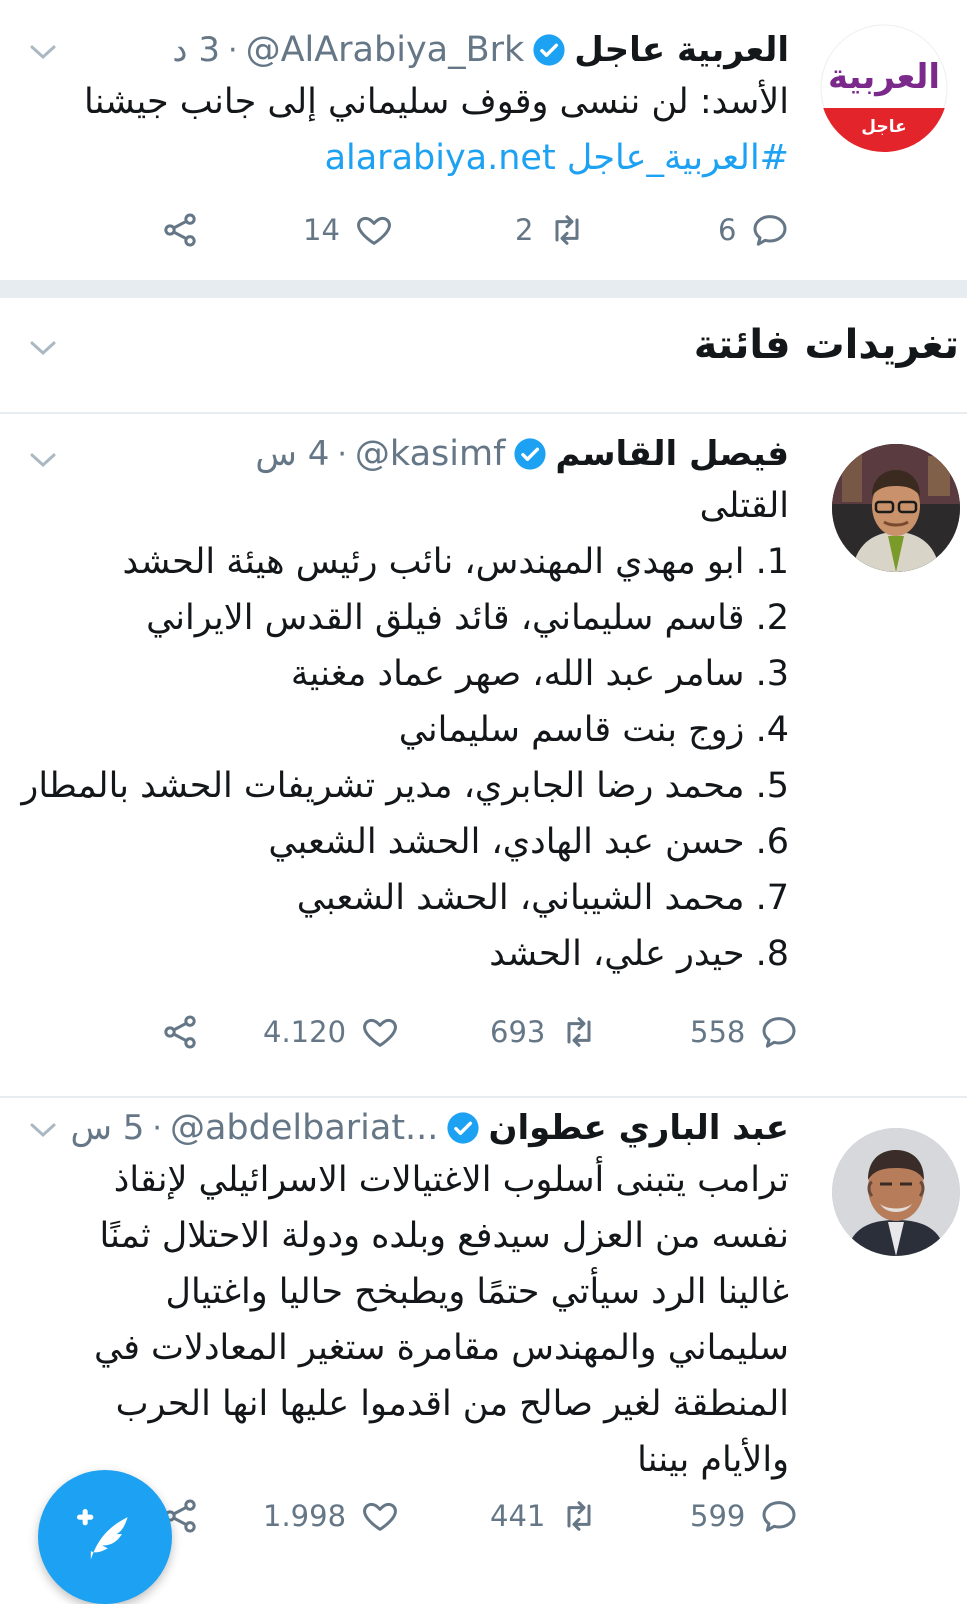 Image resolution: width=967 pixels, height=1604 pixels. I want to click on section-chevron-down-icon, so click(43, 348).